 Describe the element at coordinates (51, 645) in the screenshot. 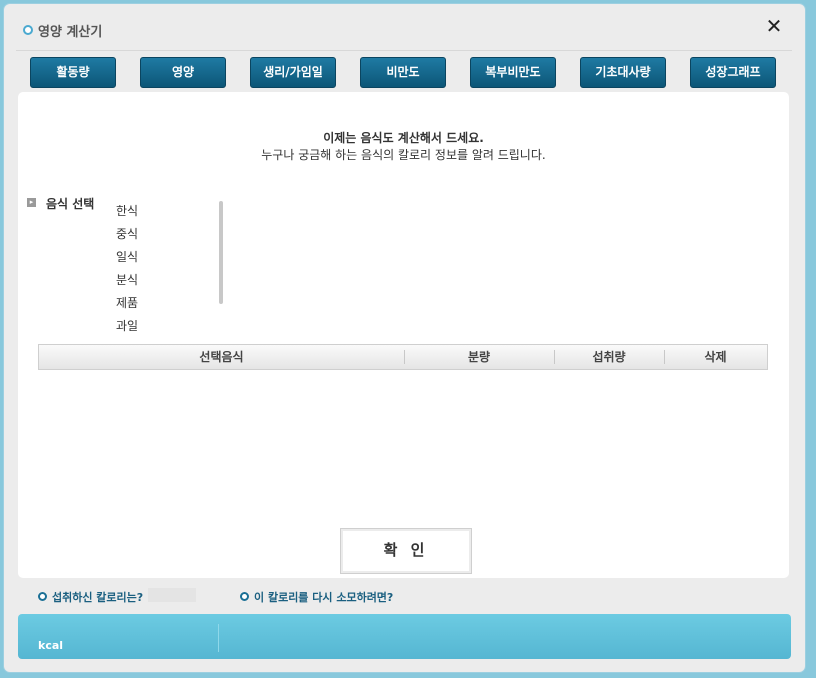

I see `kcal-unit: kcal` at that location.